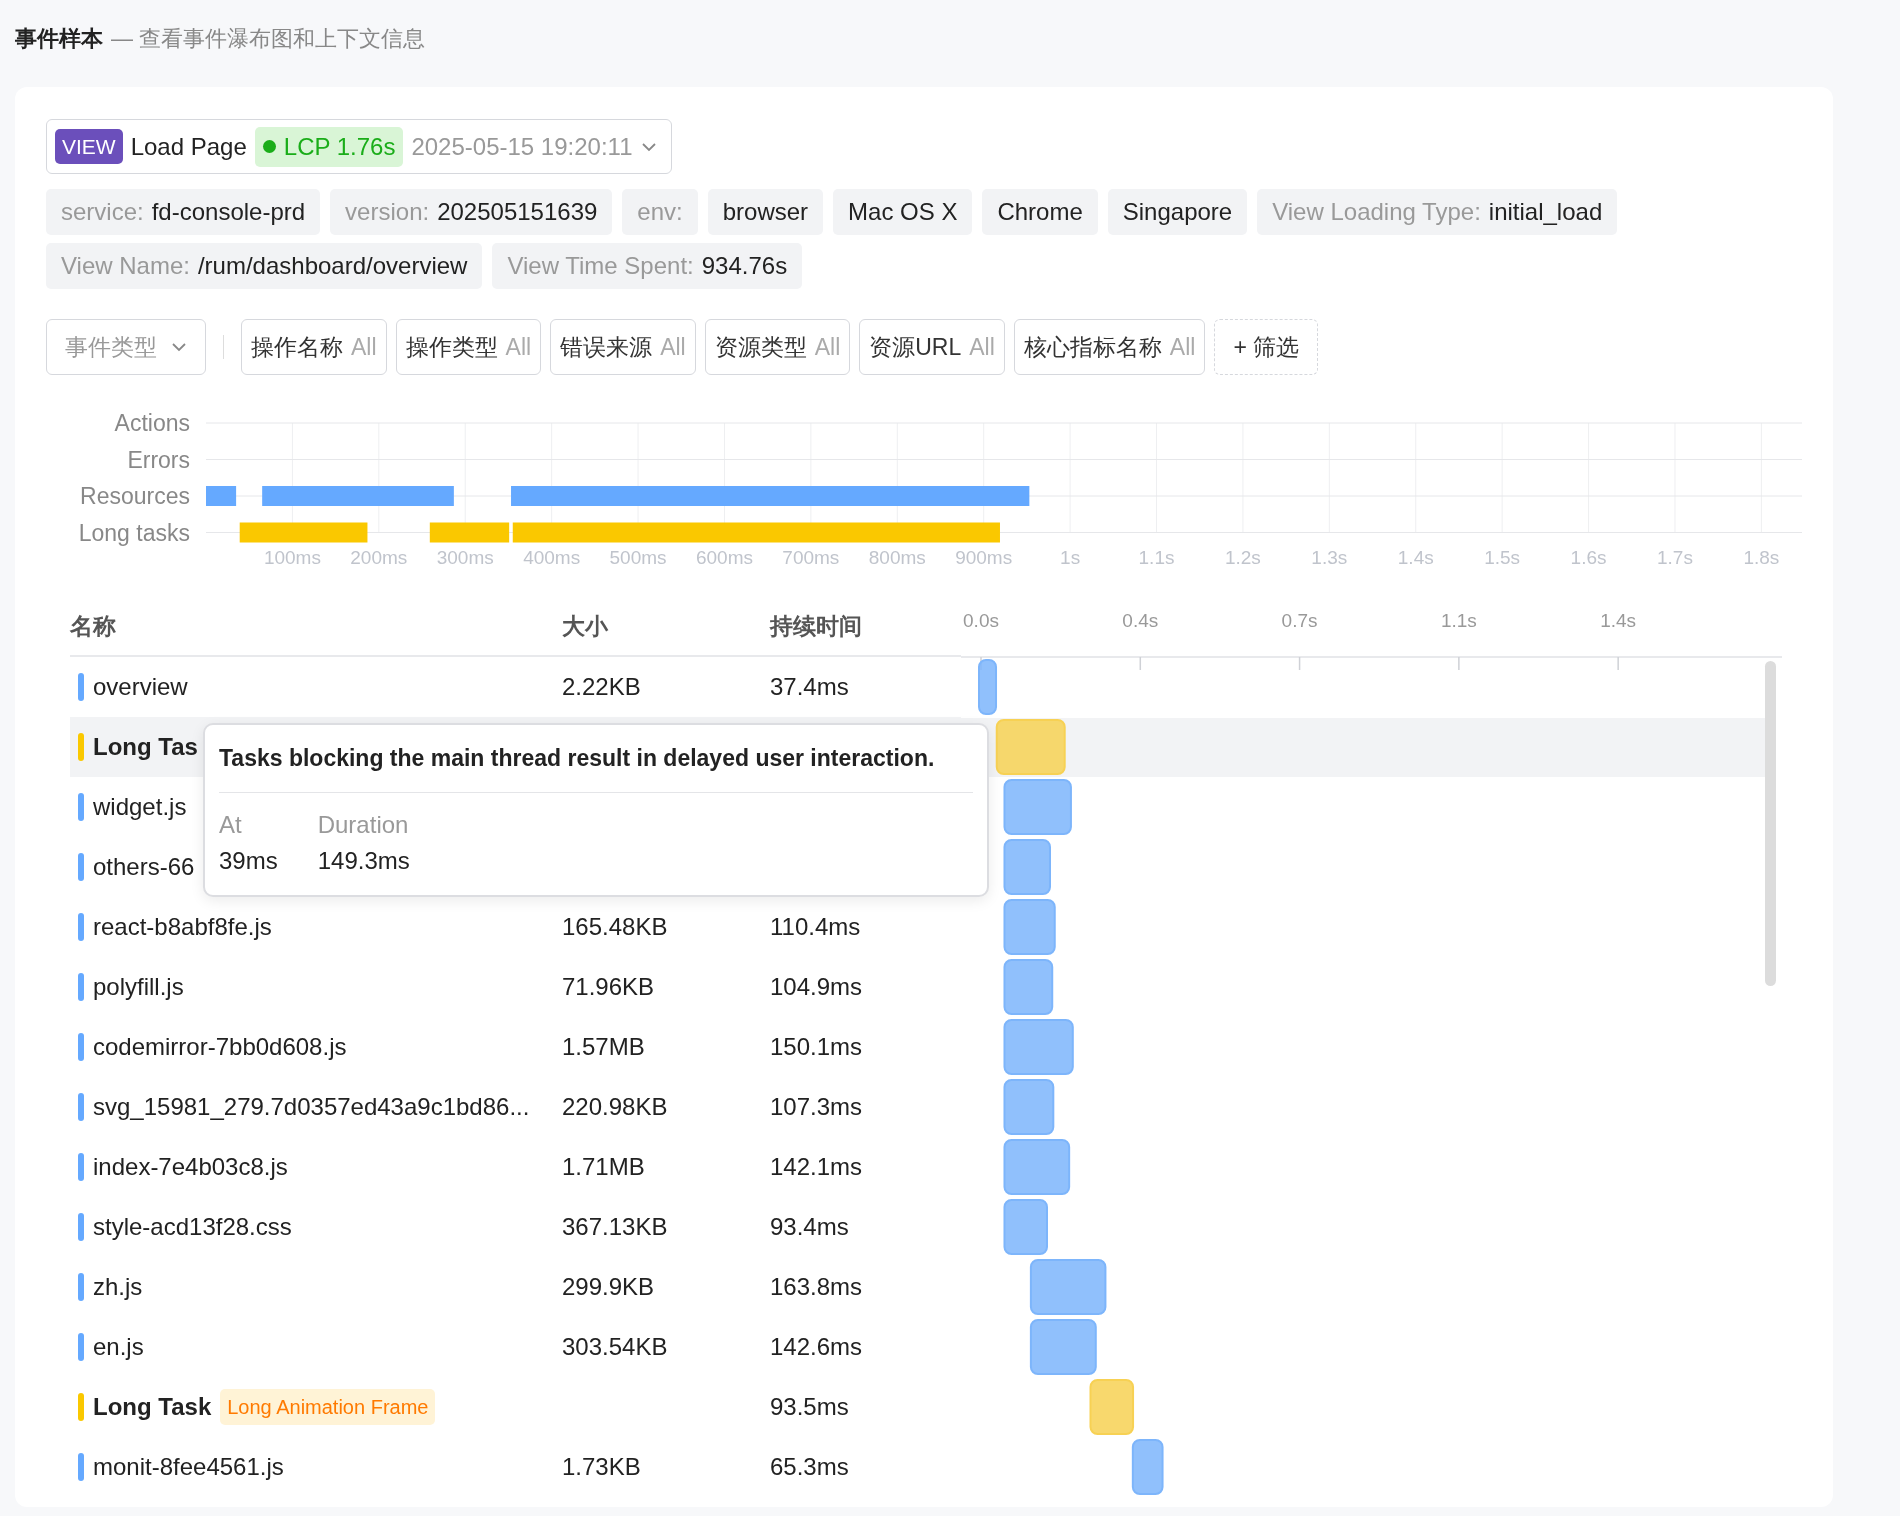 This screenshot has width=1900, height=1516. Describe the element at coordinates (596, 767) in the screenshot. I see `tooltip-title: Tasks blocking the main thread result in delayed user interaction.` at that location.